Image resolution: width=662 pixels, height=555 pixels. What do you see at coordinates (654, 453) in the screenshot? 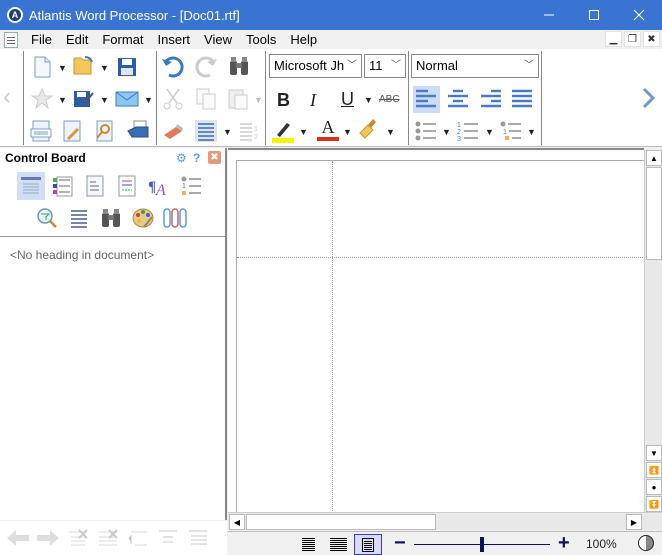
I see `scroll-down-button: ▼` at bounding box center [654, 453].